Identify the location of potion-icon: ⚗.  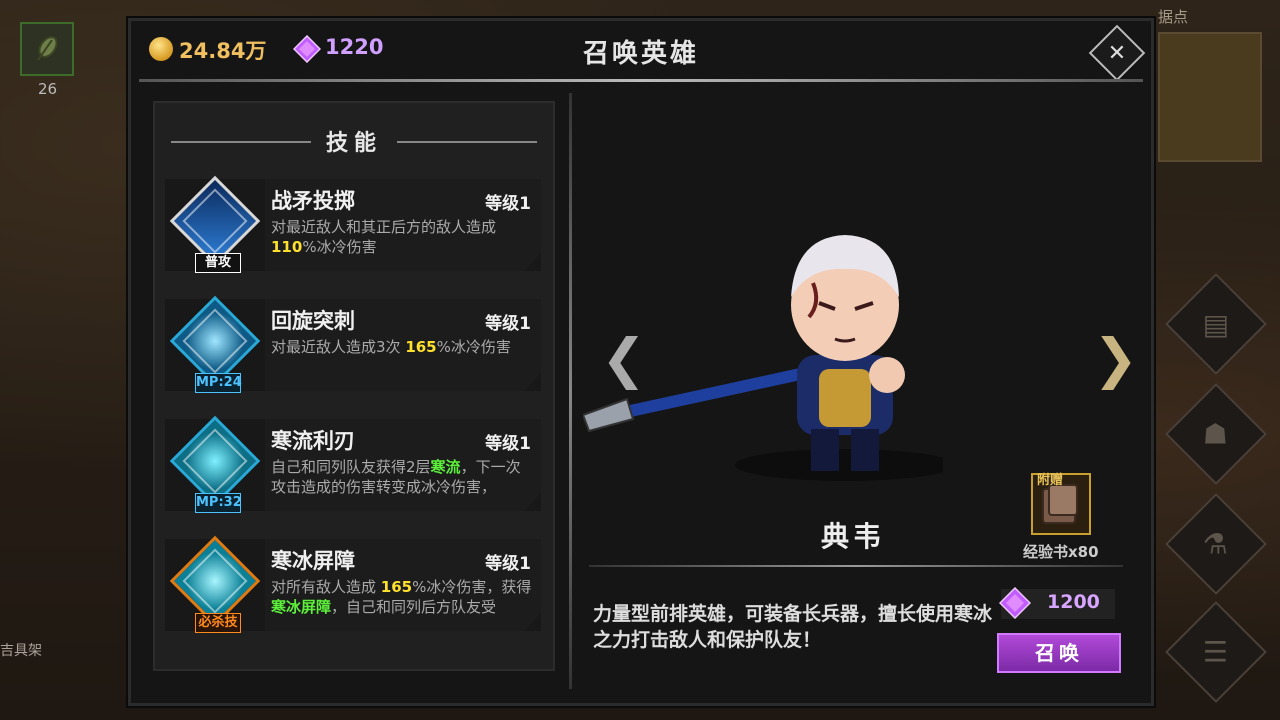
(1216, 544).